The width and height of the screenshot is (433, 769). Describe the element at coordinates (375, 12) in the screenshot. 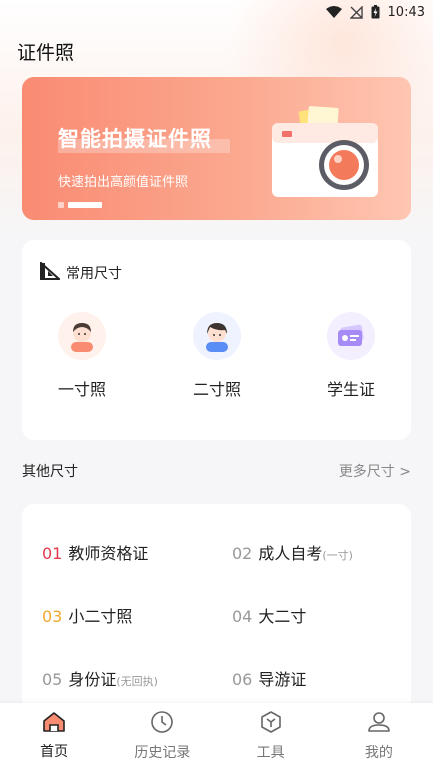

I see `battery-icon` at that location.